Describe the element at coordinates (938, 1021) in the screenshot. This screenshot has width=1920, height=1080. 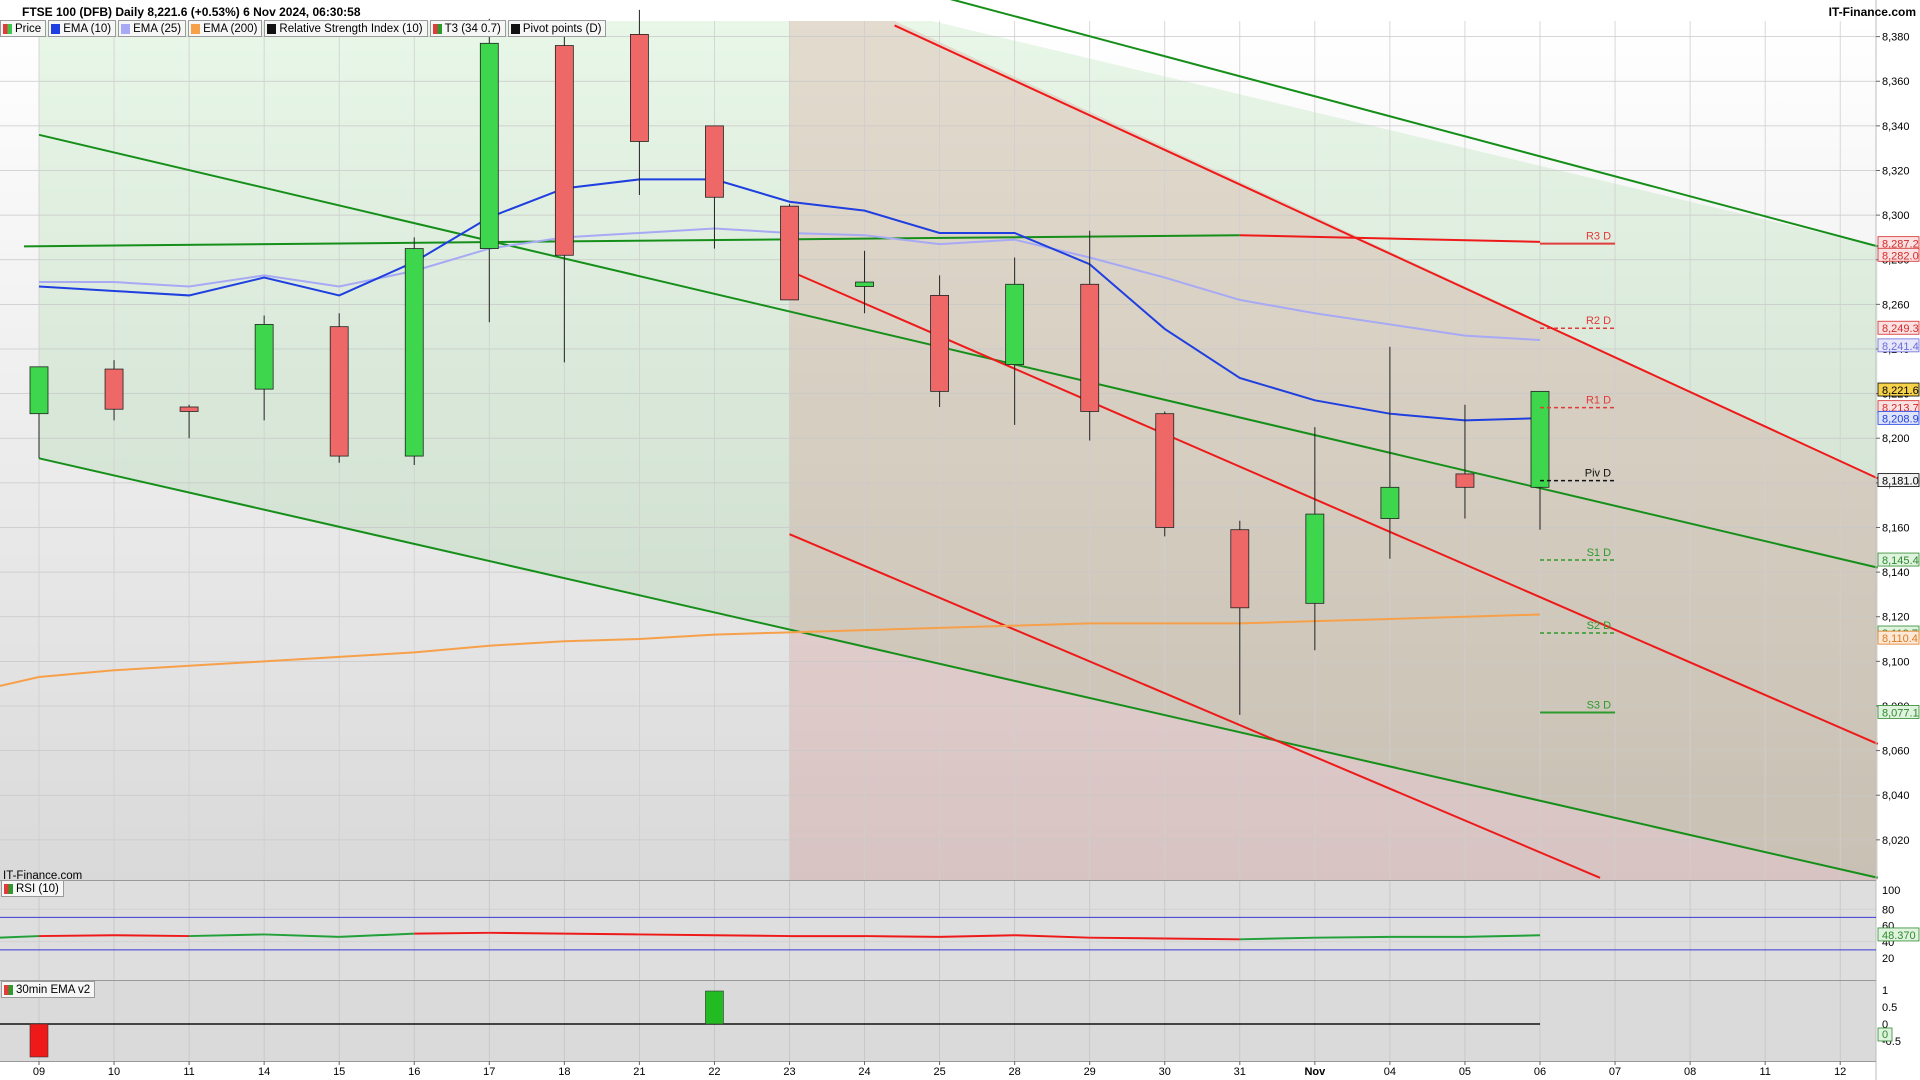
I see `ema-panel-background` at that location.